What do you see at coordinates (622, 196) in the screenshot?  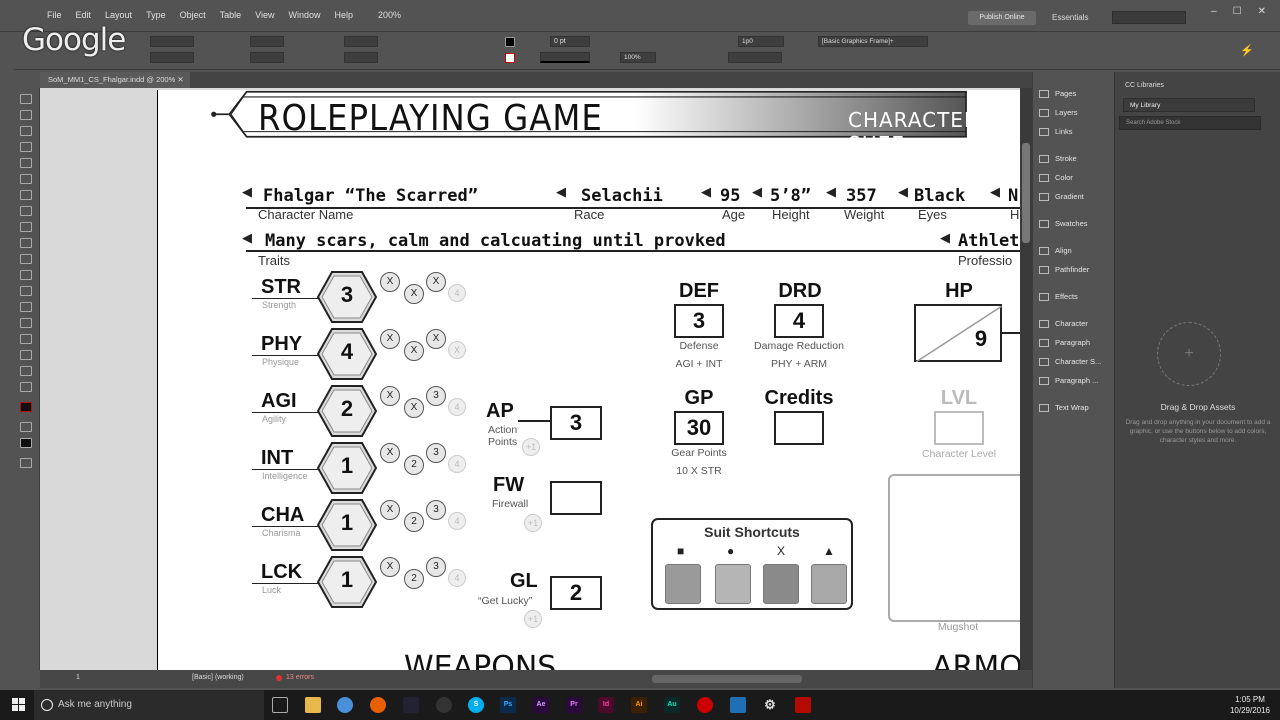 I see `race-value: Selachii` at bounding box center [622, 196].